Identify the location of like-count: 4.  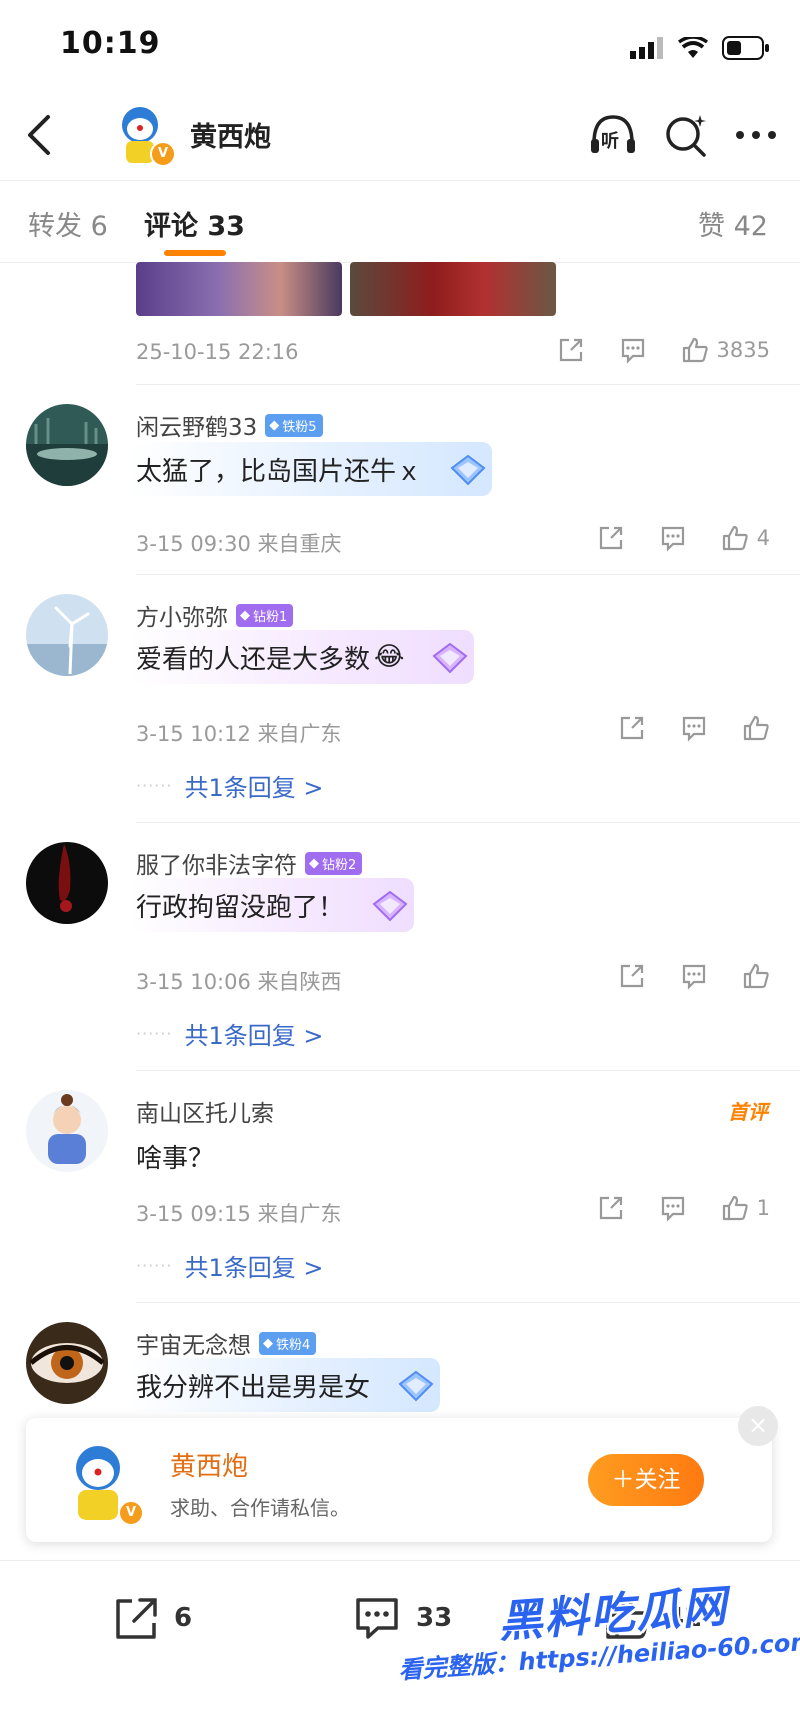
(763, 538).